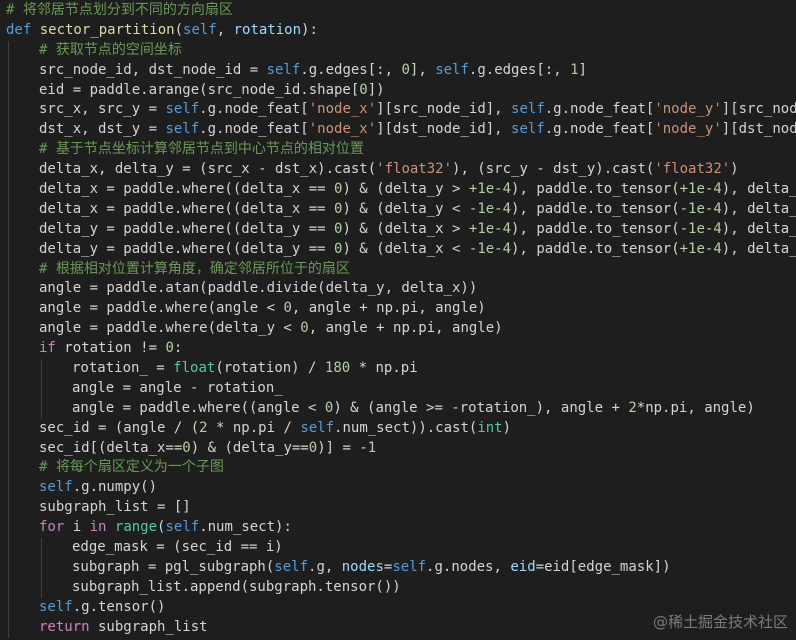 The width and height of the screenshot is (796, 640). What do you see at coordinates (523, 566) in the screenshot?
I see `code-token-param: eid` at bounding box center [523, 566].